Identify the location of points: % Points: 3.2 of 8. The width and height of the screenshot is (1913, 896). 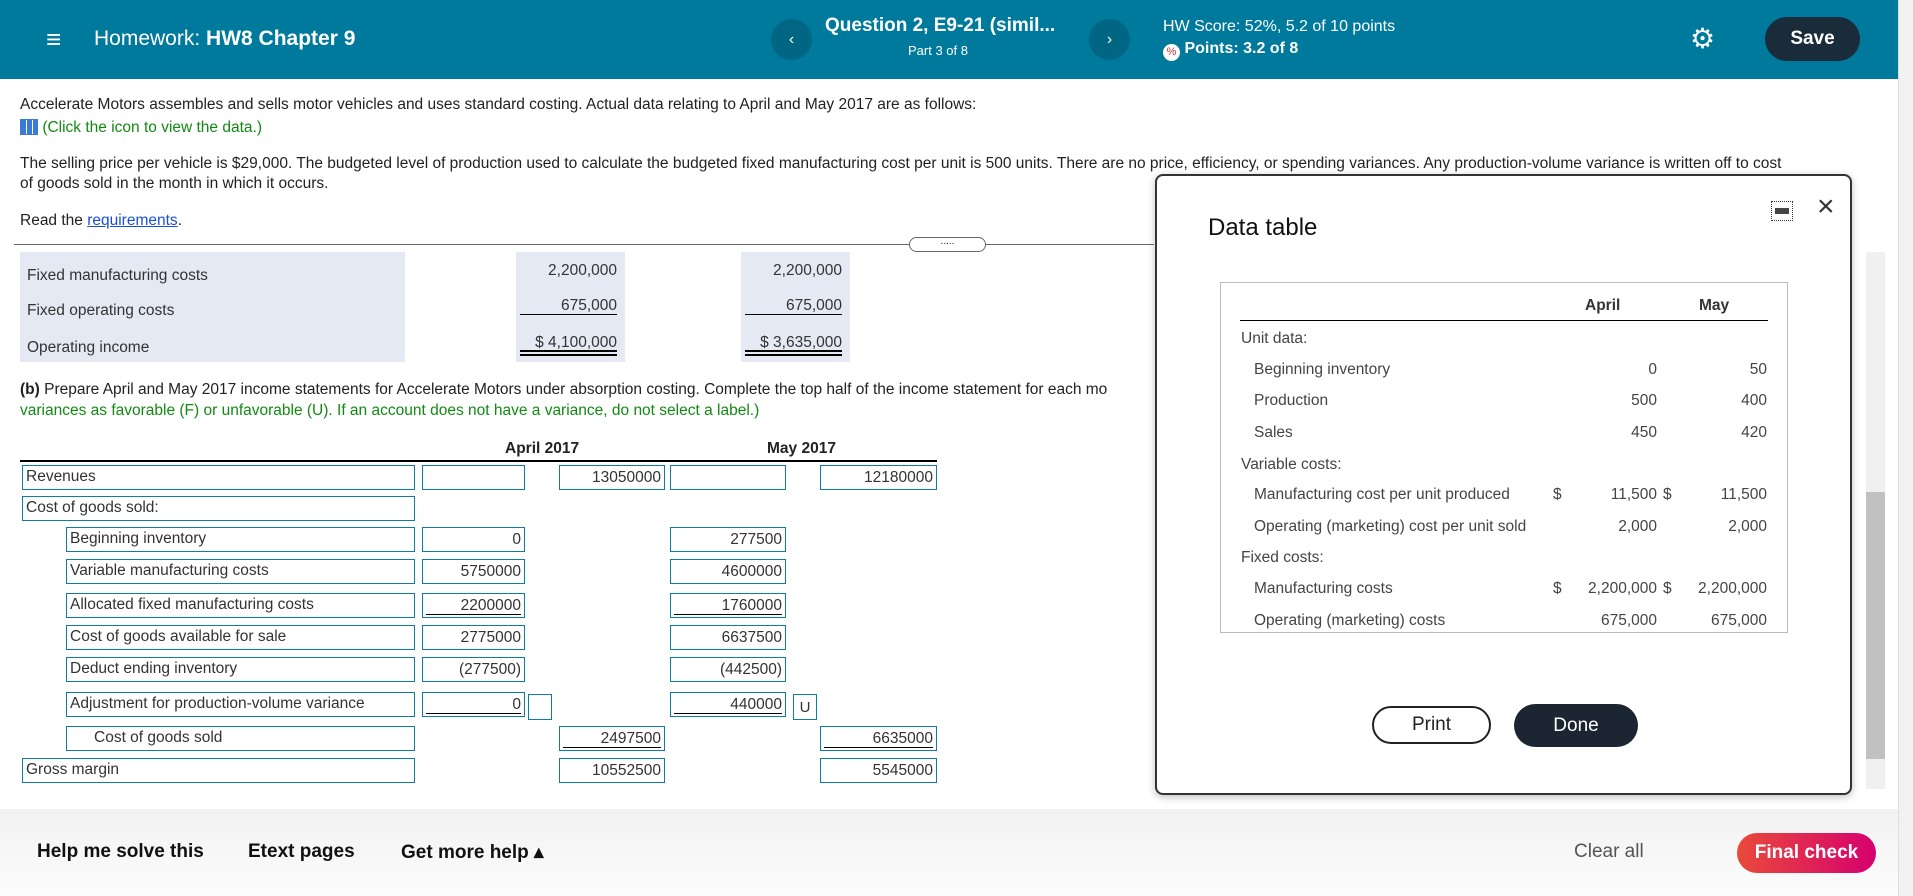
(1230, 50).